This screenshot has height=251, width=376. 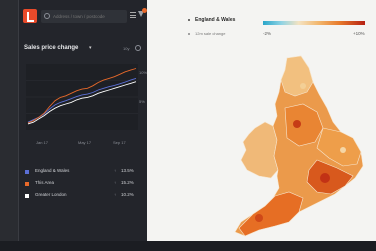 What do you see at coordinates (267, 33) in the screenshot?
I see `scale-min-label: -2%` at bounding box center [267, 33].